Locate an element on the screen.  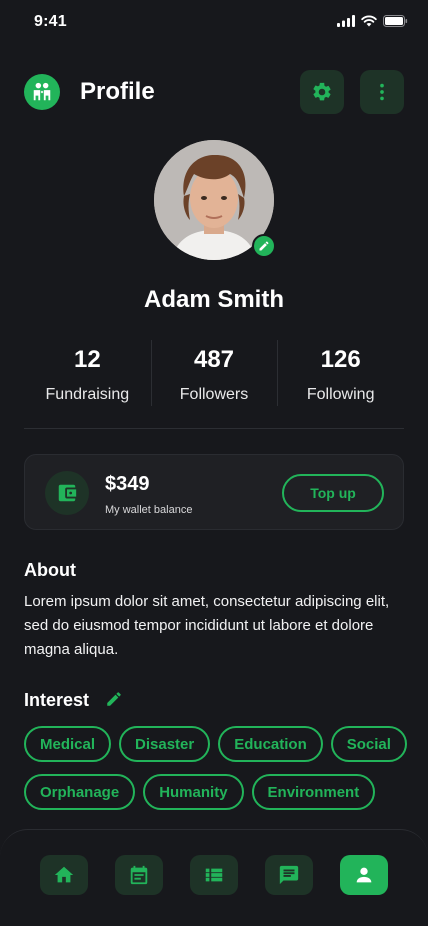
edit-interest-button is located at coordinates (114, 699).